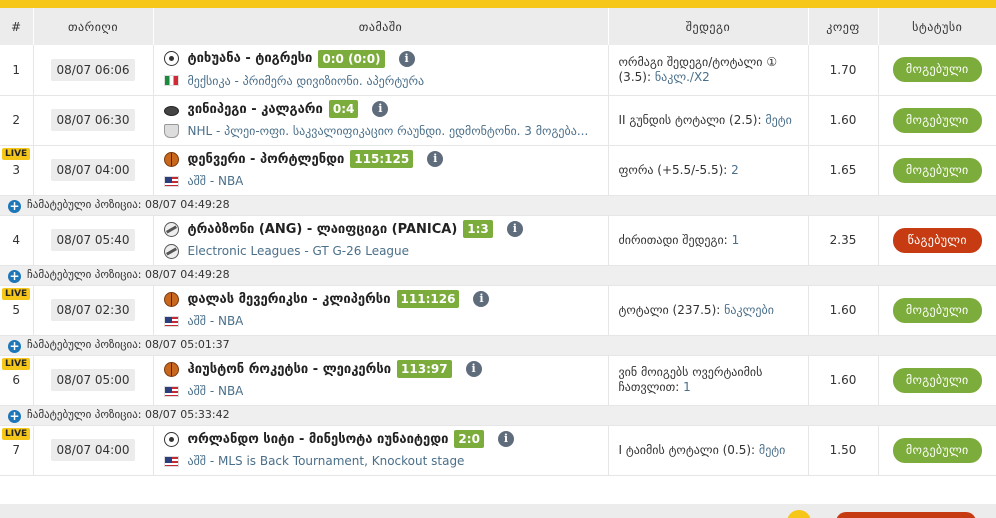 The image size is (996, 518). What do you see at coordinates (16, 450) in the screenshot?
I see `row-number: 7` at bounding box center [16, 450].